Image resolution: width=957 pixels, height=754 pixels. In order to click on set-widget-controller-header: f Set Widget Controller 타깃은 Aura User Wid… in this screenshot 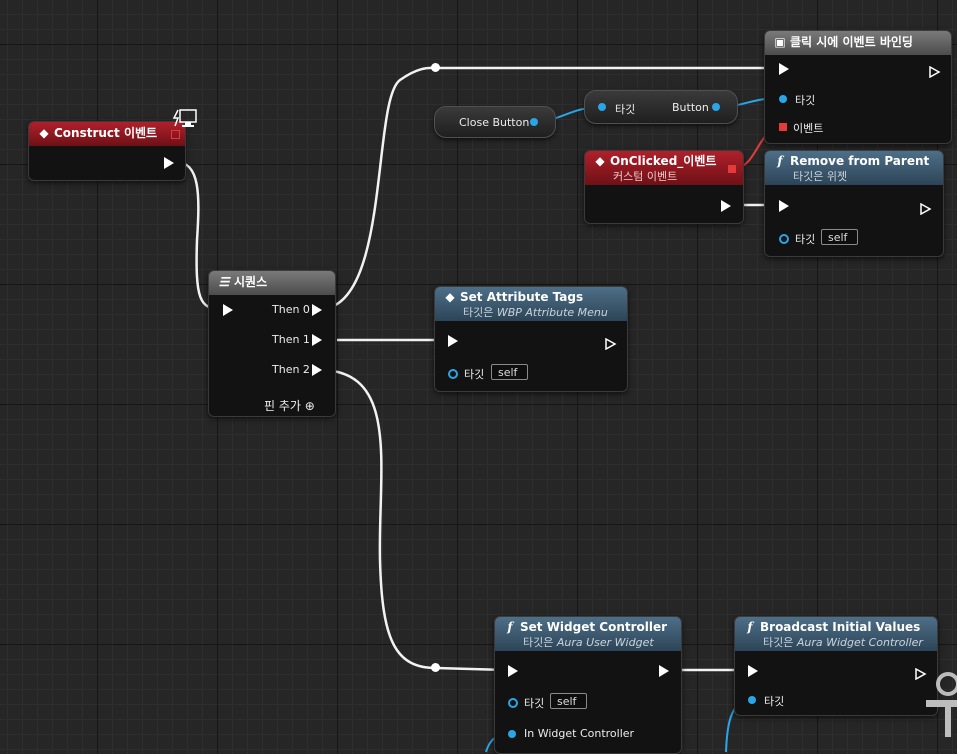, I will do `click(588, 634)`.